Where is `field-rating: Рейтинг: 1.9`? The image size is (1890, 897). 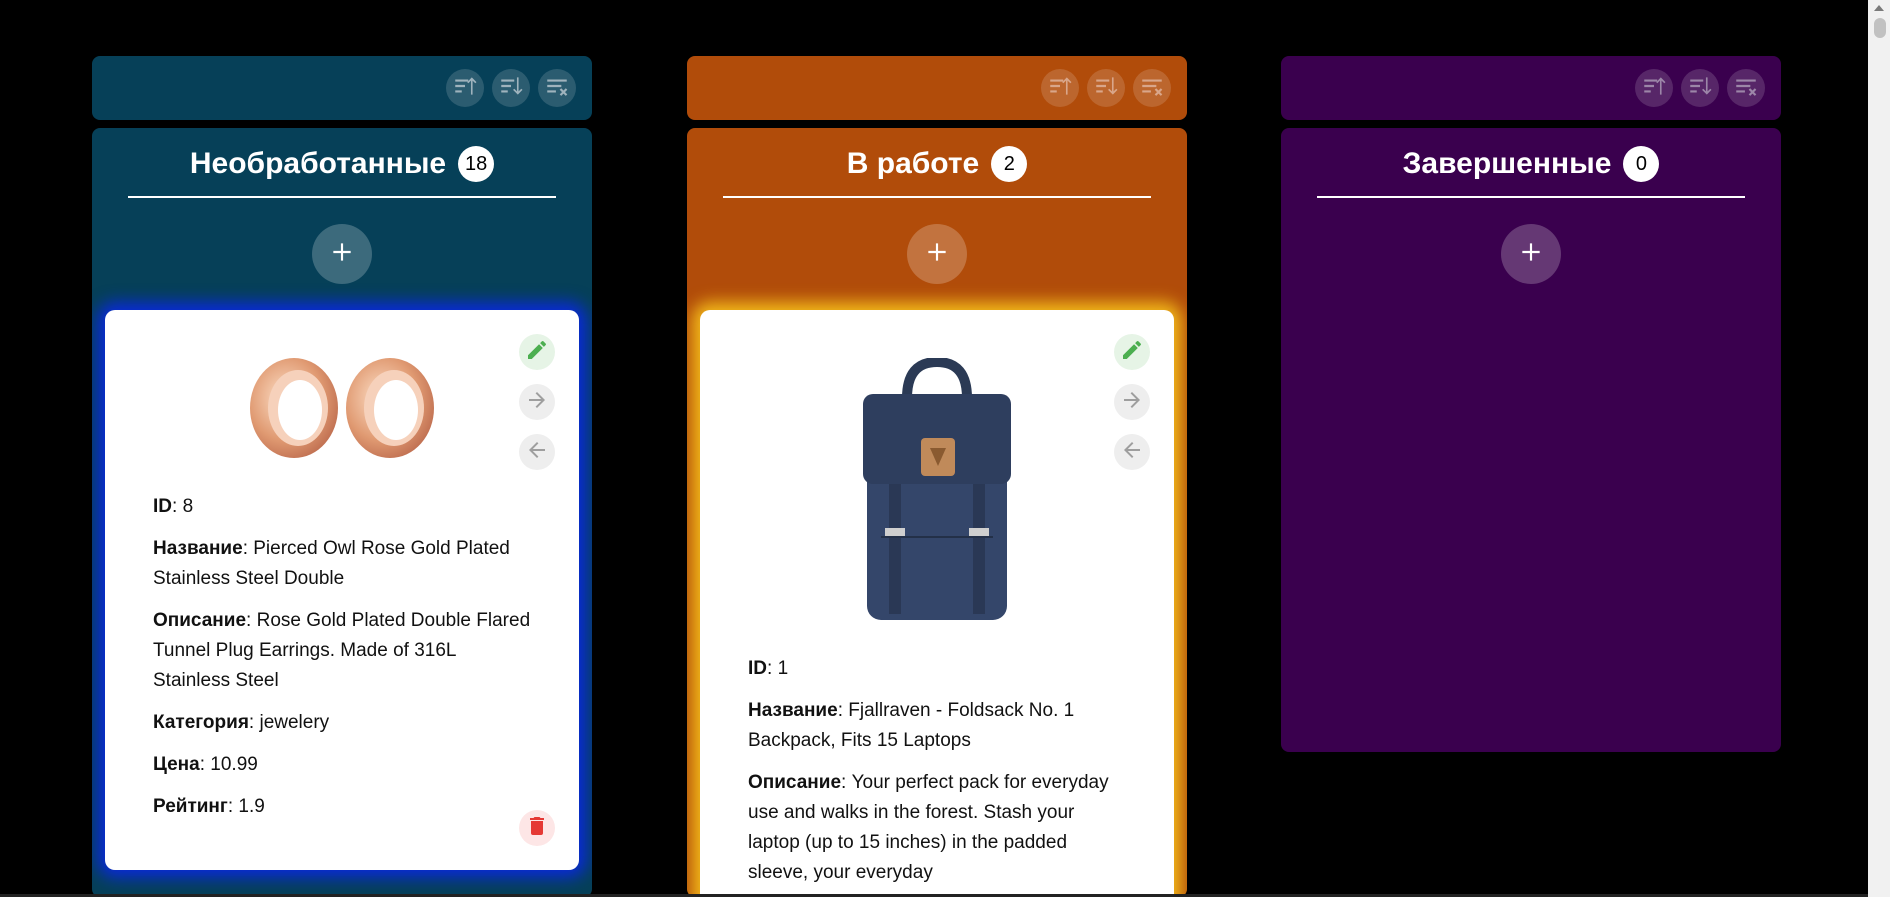 field-rating: Рейтинг: 1.9 is located at coordinates (209, 806).